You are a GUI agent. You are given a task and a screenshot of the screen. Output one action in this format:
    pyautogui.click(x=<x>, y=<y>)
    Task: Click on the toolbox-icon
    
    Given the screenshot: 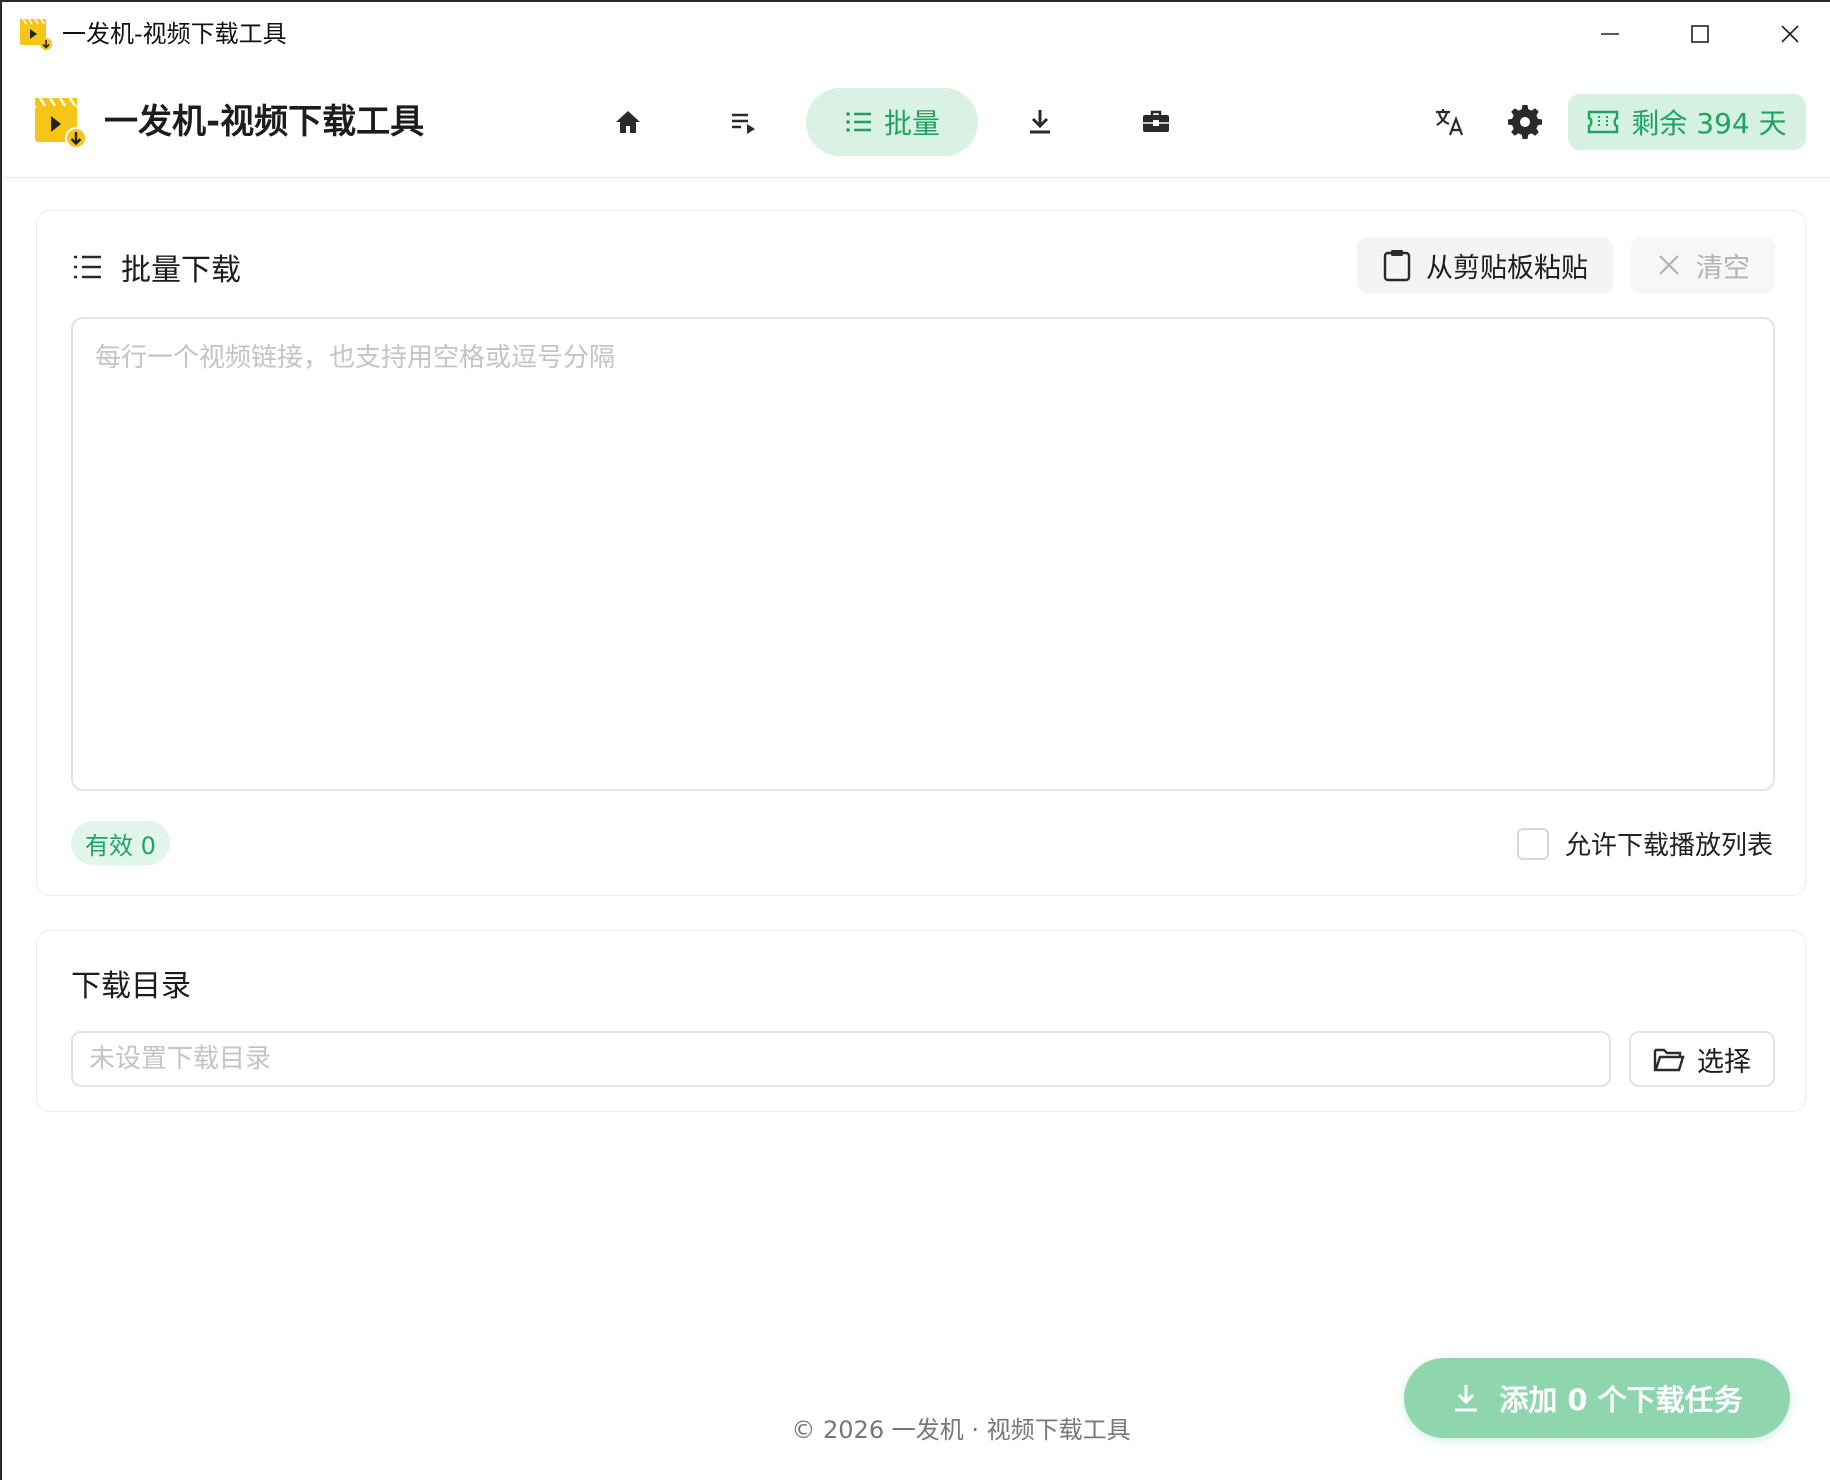 What is the action you would take?
    pyautogui.click(x=1156, y=121)
    